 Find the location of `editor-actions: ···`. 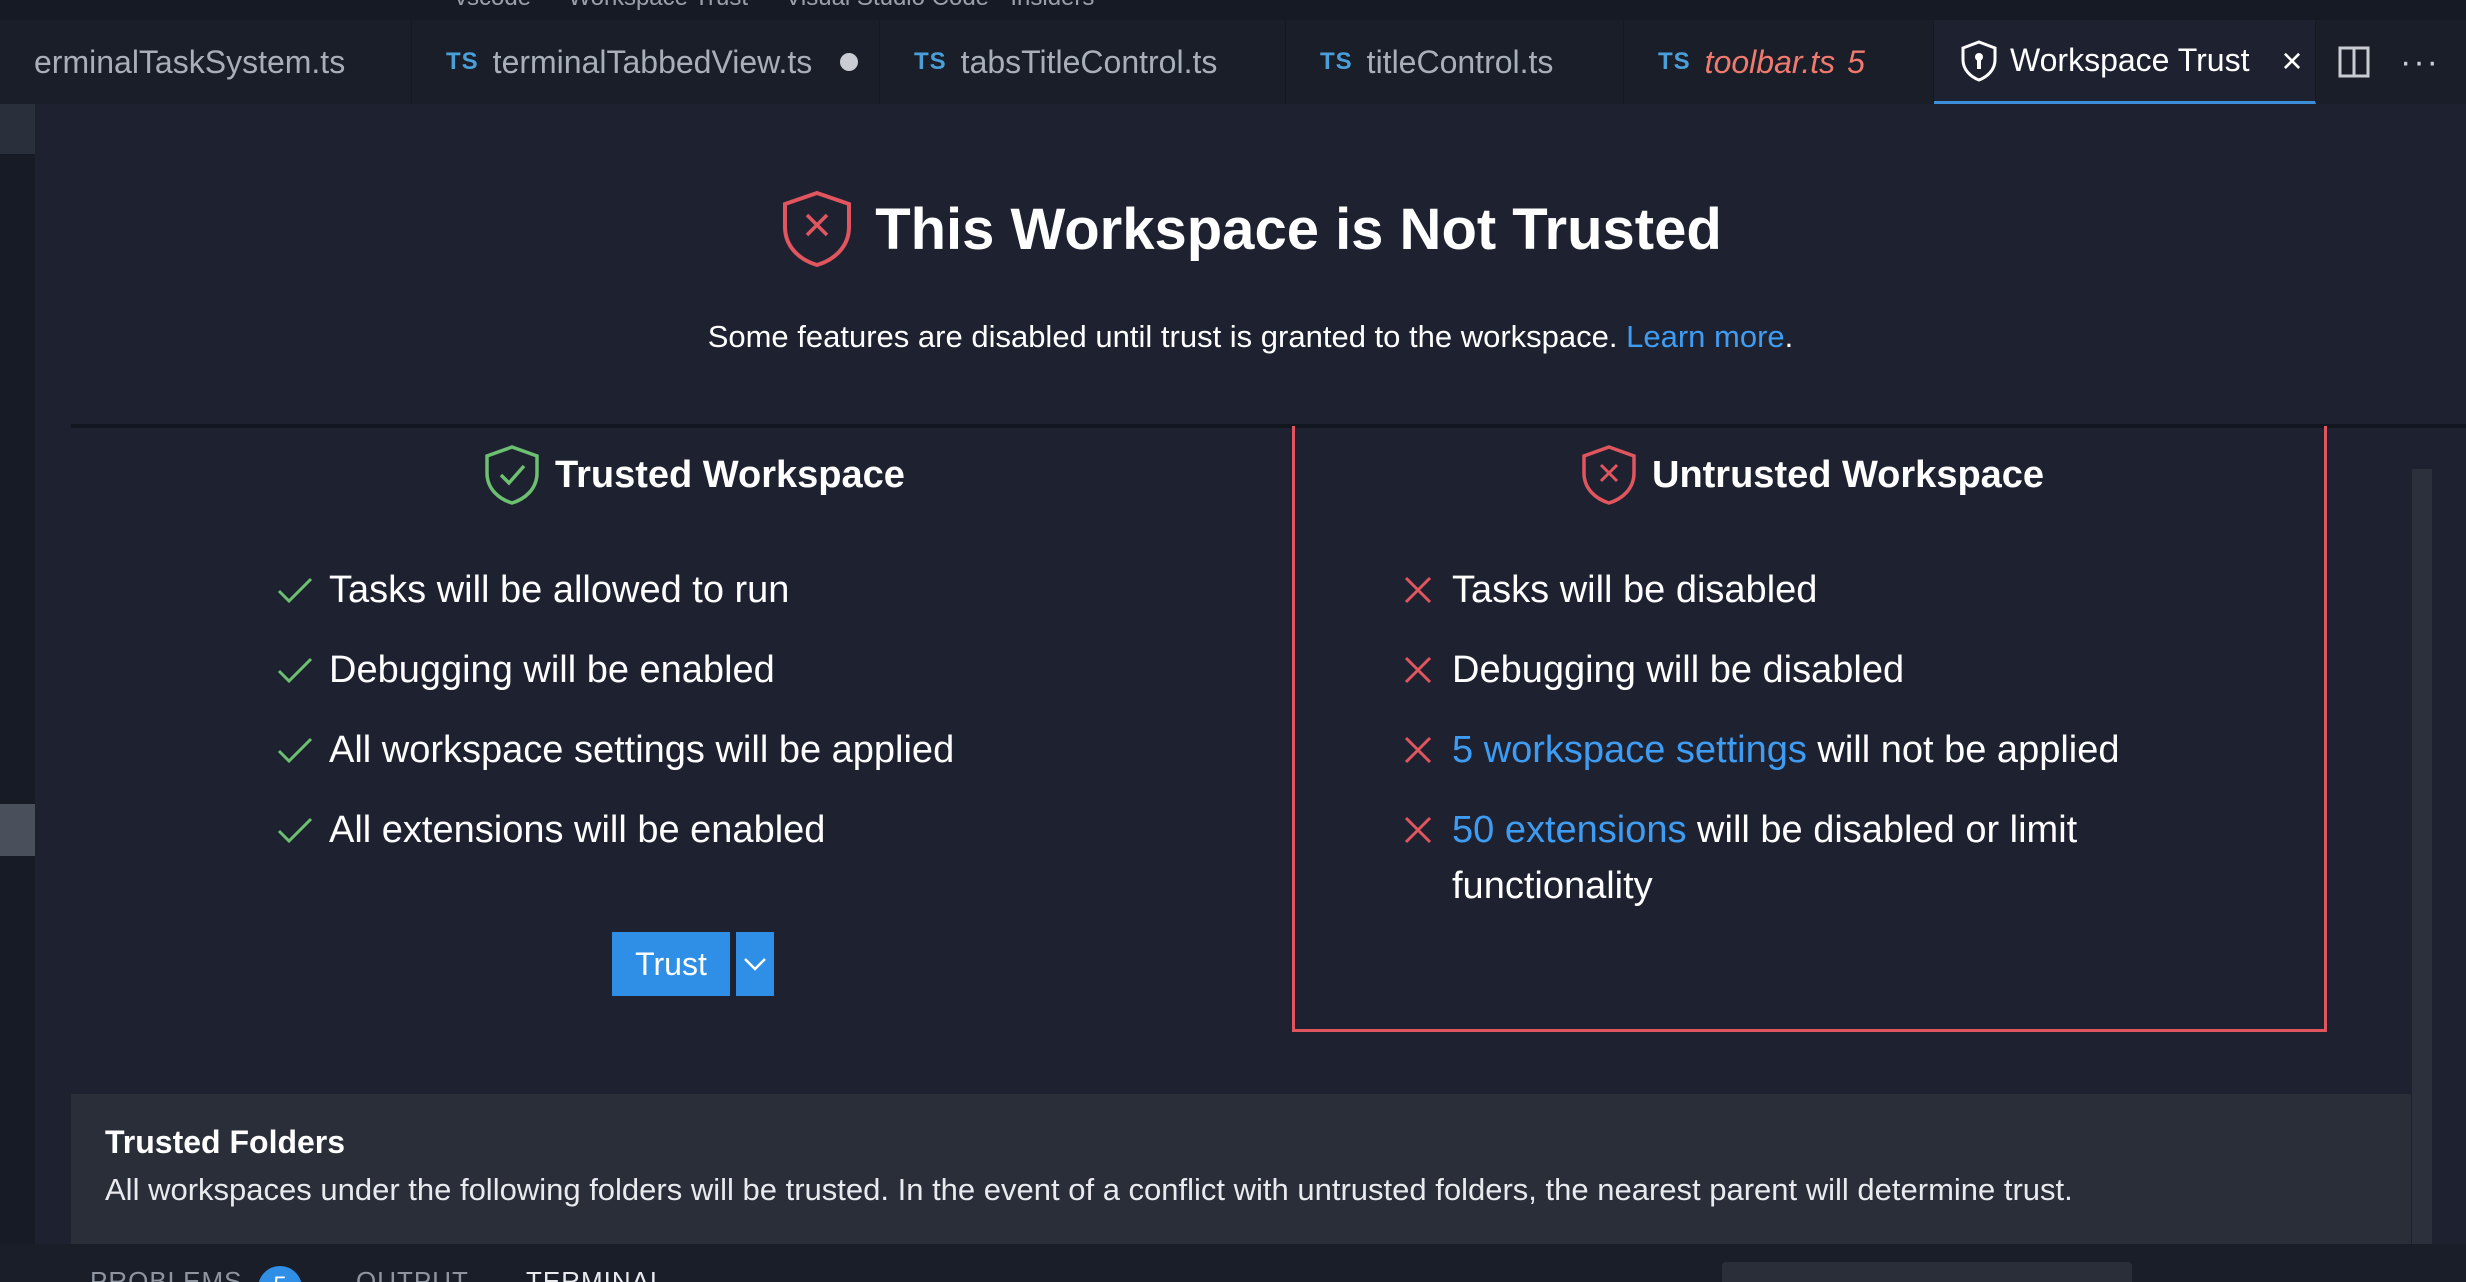

editor-actions: ··· is located at coordinates (2389, 62).